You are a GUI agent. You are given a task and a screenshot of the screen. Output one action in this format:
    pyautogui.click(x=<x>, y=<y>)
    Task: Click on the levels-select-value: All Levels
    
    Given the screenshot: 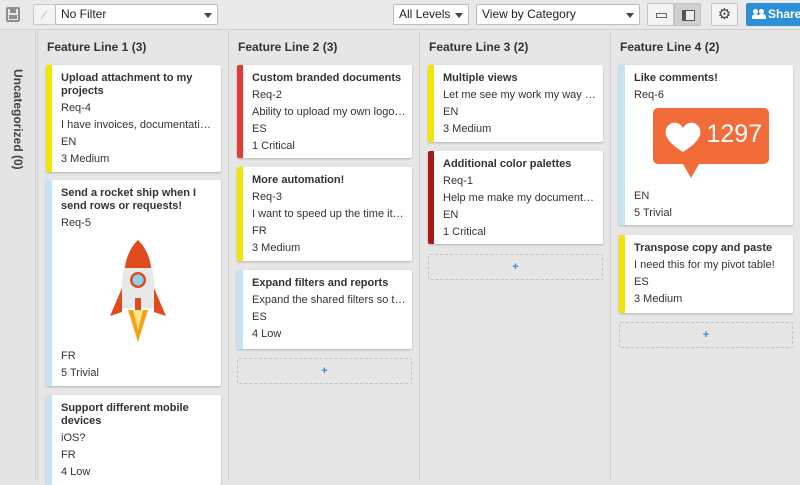 What is the action you would take?
    pyautogui.click(x=425, y=14)
    